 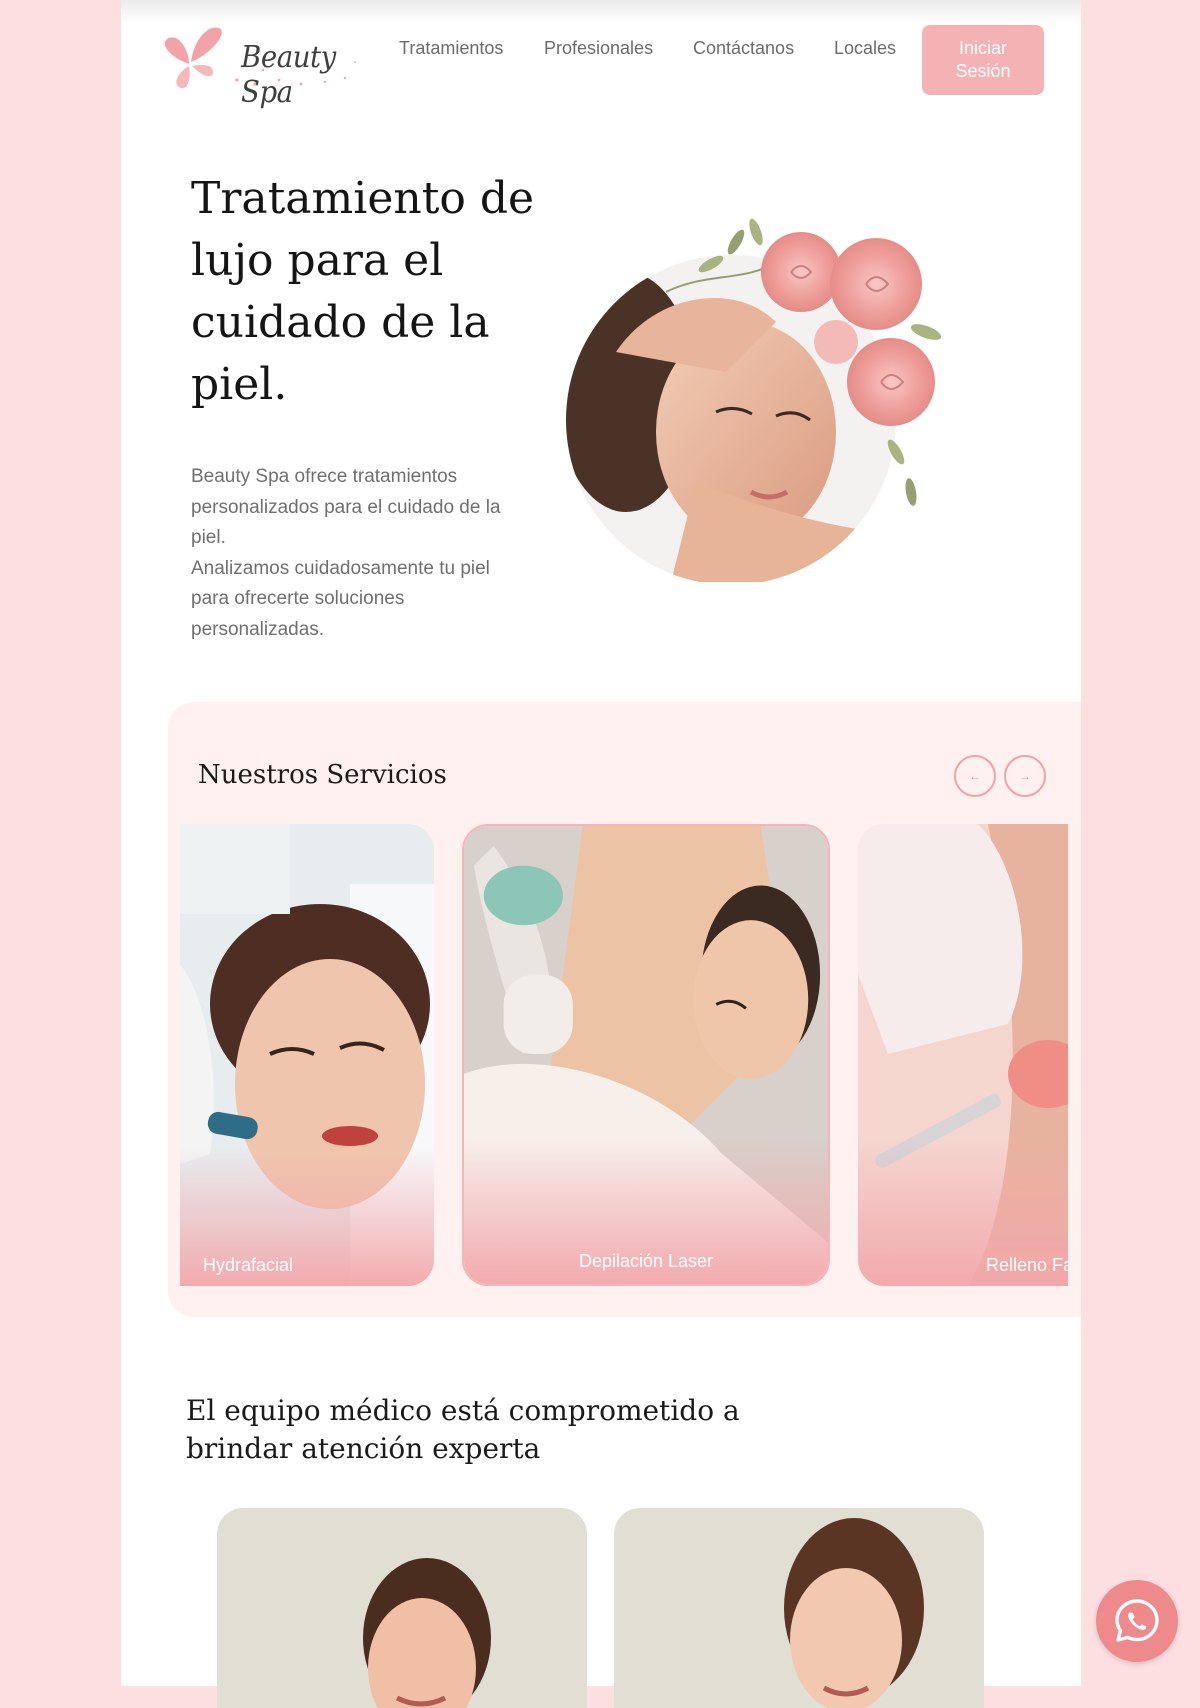 I want to click on service-card-depilacion-laser: Depilación Laser, so click(x=646, y=1055).